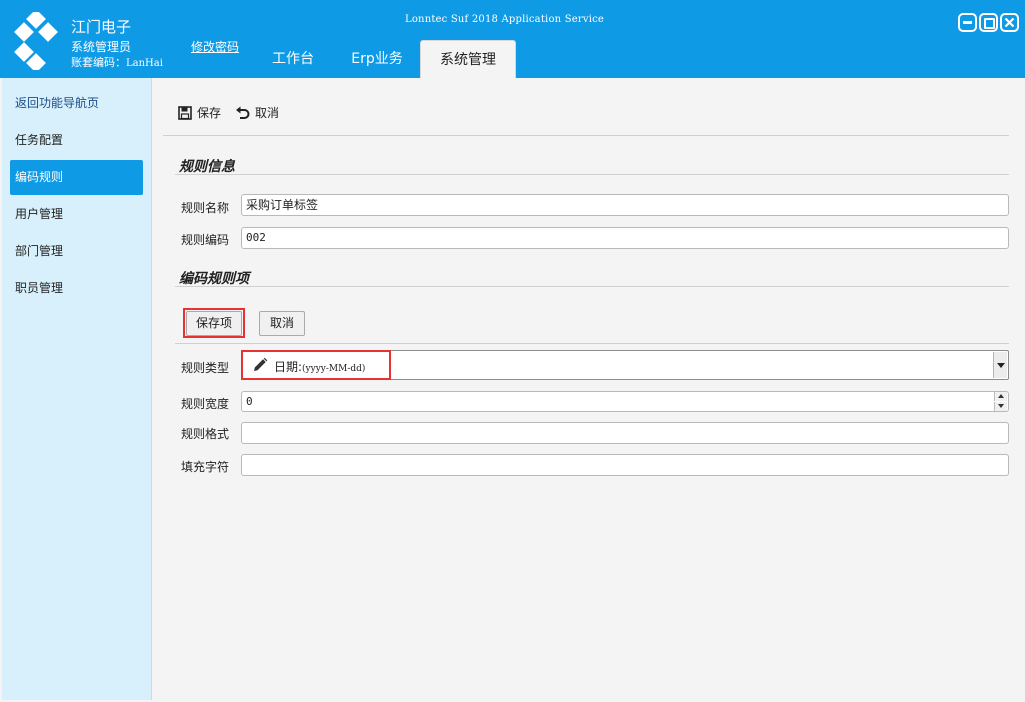  I want to click on rule-type-label: 规则类型, so click(205, 368).